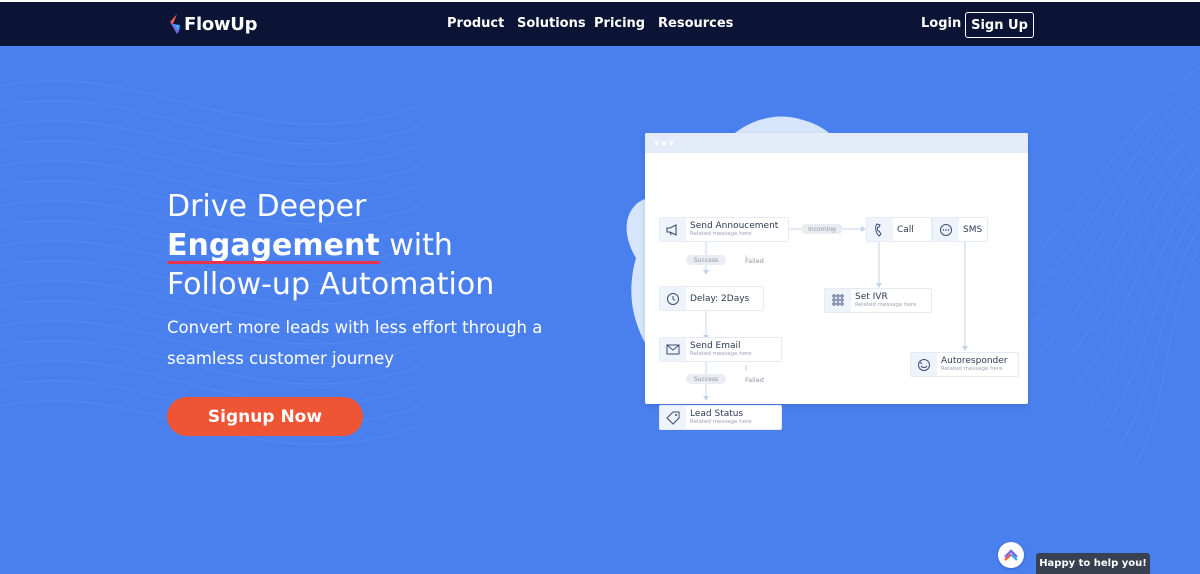 Image resolution: width=1200 pixels, height=574 pixels. I want to click on signup-now-button: Signup Now, so click(265, 416).